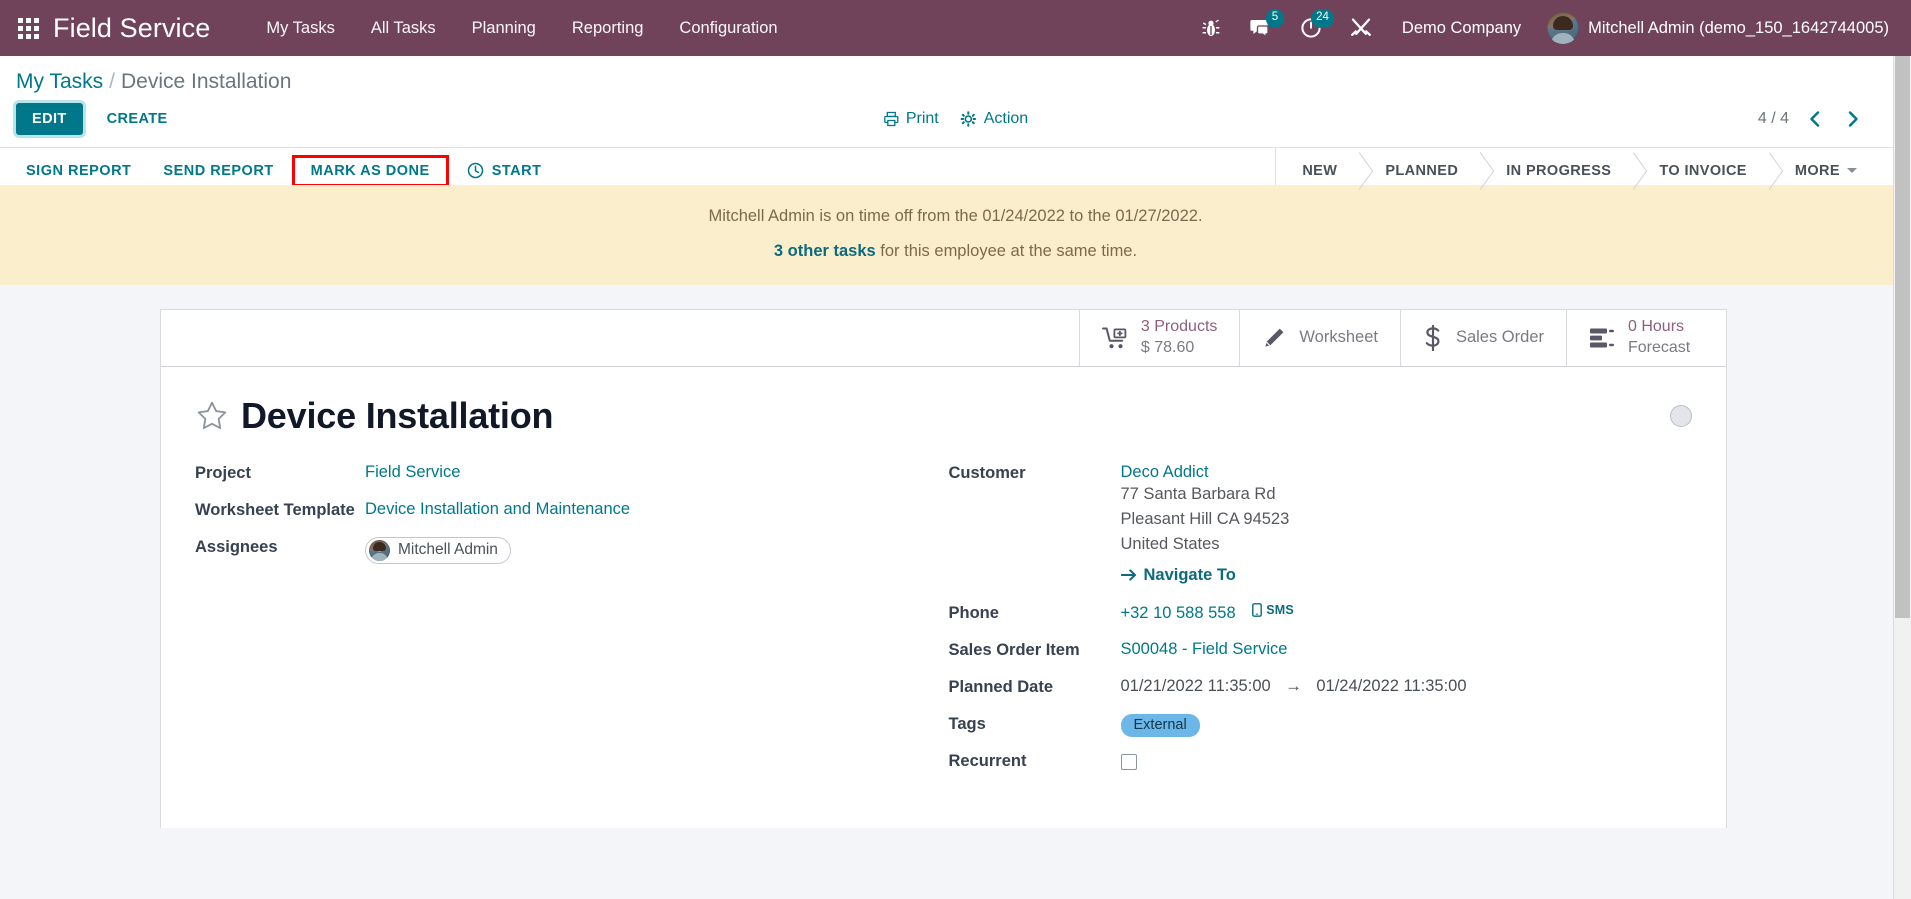  I want to click on other-tasks-link: 3 other tasks, so click(825, 251).